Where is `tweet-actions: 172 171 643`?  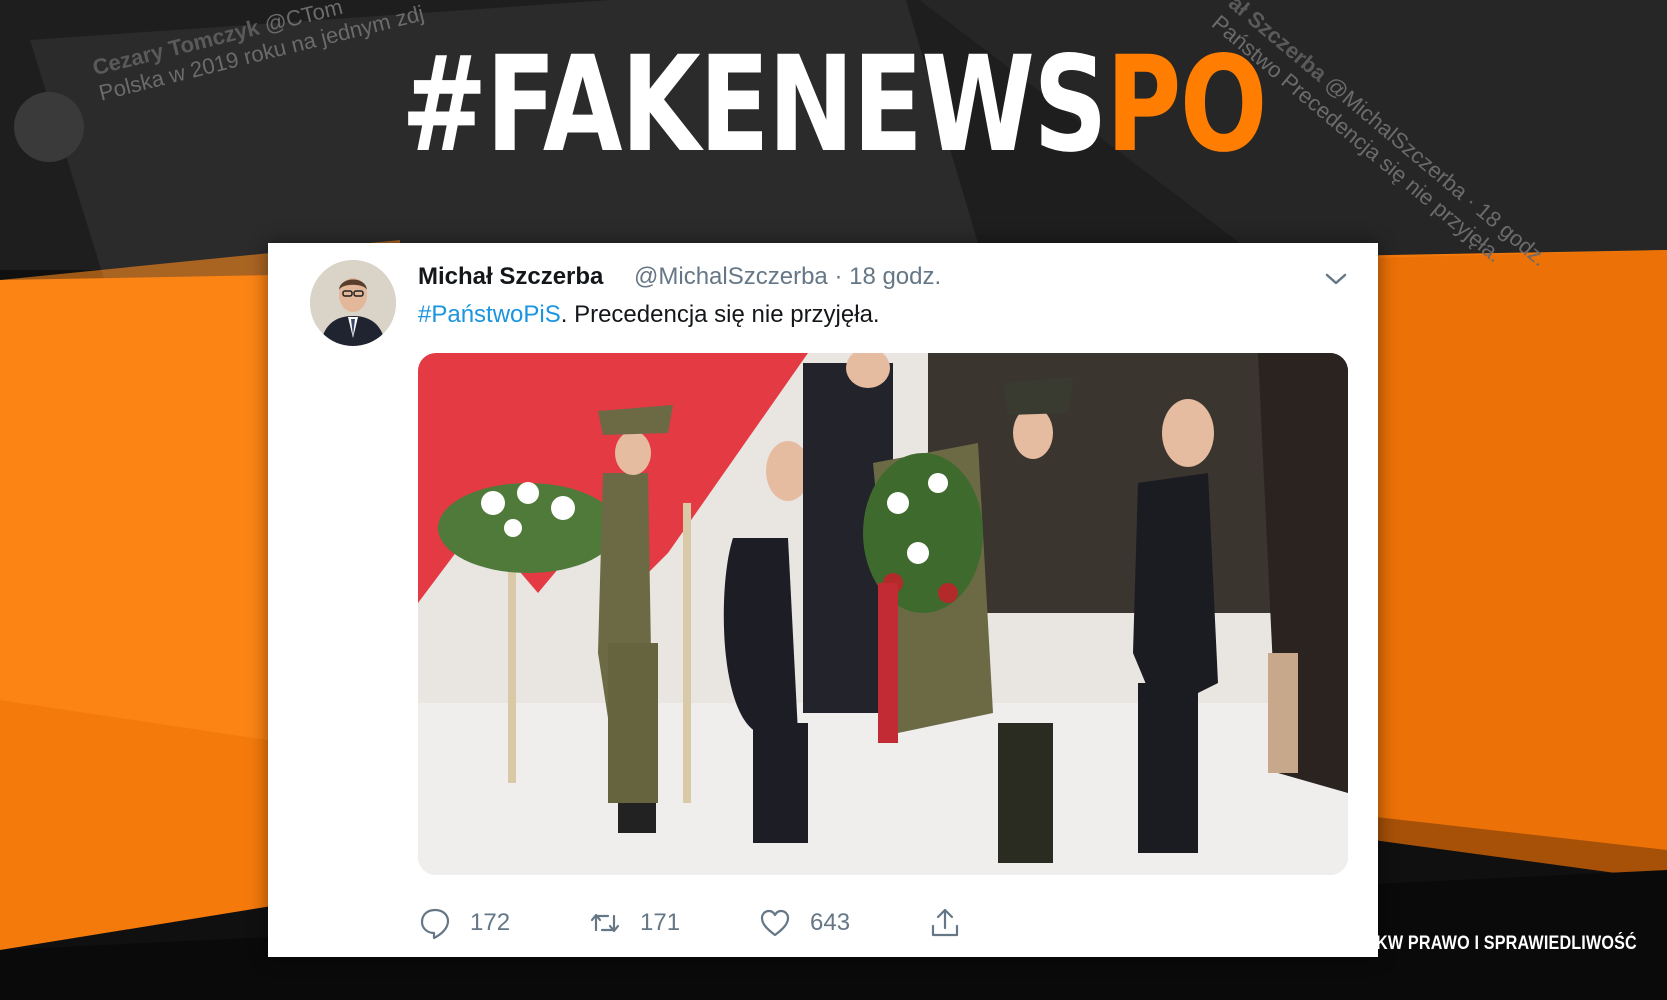 tweet-actions: 172 171 643 is located at coordinates (883, 923).